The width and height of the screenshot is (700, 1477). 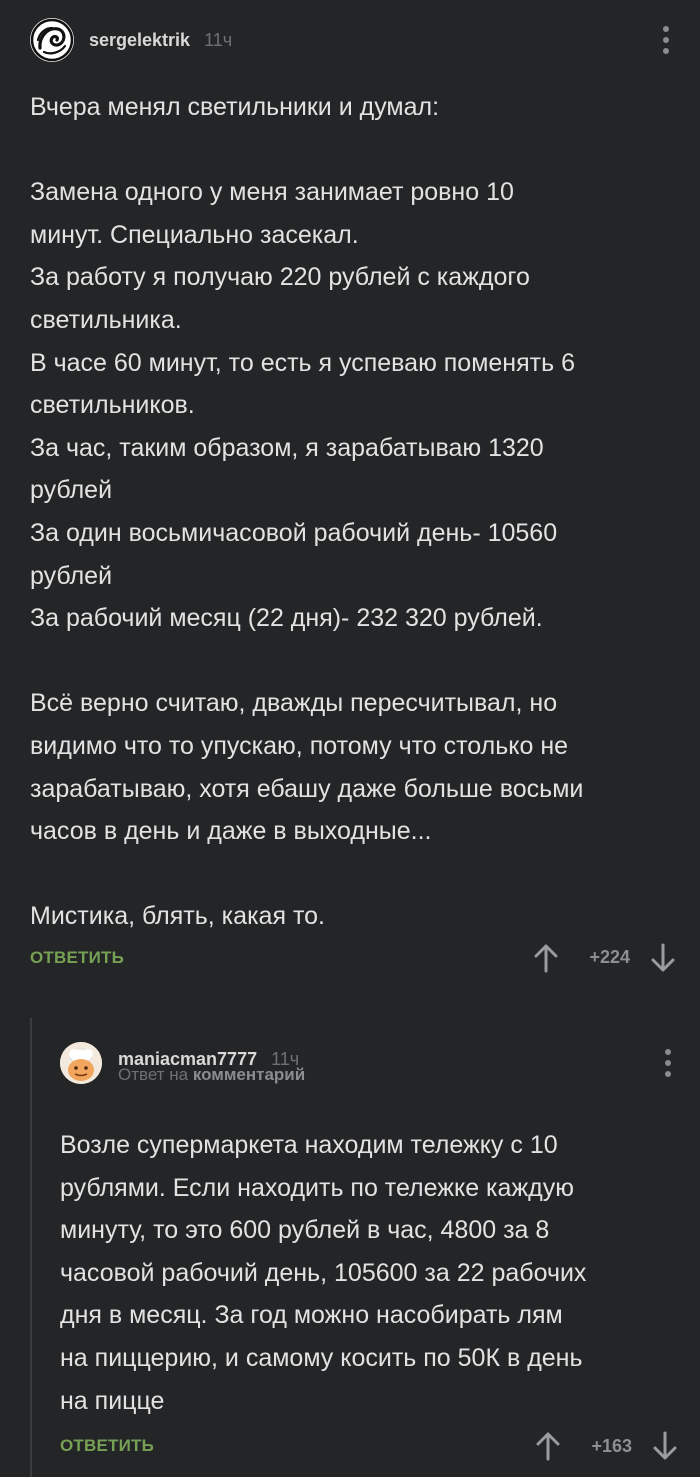 I want to click on comment-time: 11ч, so click(x=218, y=39).